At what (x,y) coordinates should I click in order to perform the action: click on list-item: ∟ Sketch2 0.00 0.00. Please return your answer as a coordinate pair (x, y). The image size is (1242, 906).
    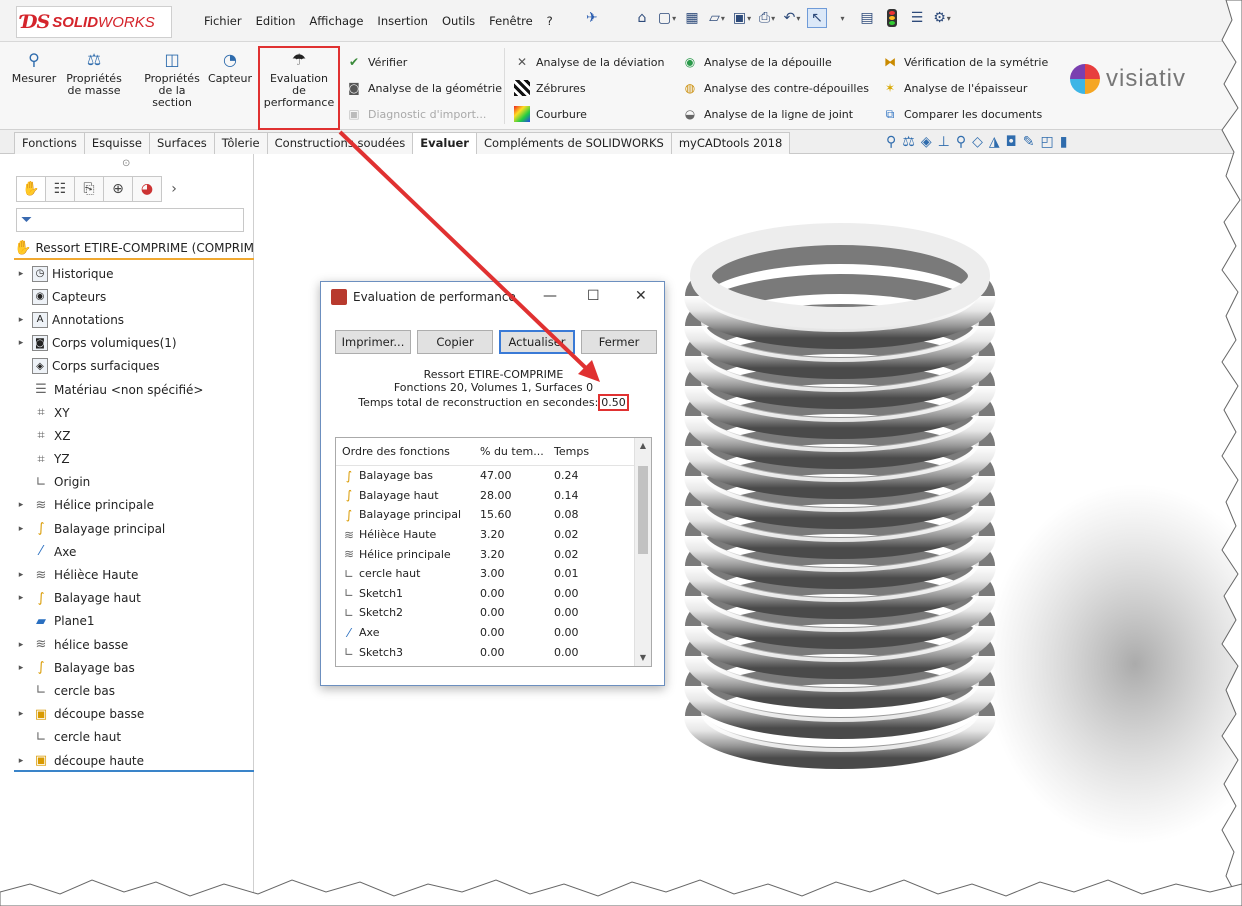
    Looking at the image, I should click on (493, 613).